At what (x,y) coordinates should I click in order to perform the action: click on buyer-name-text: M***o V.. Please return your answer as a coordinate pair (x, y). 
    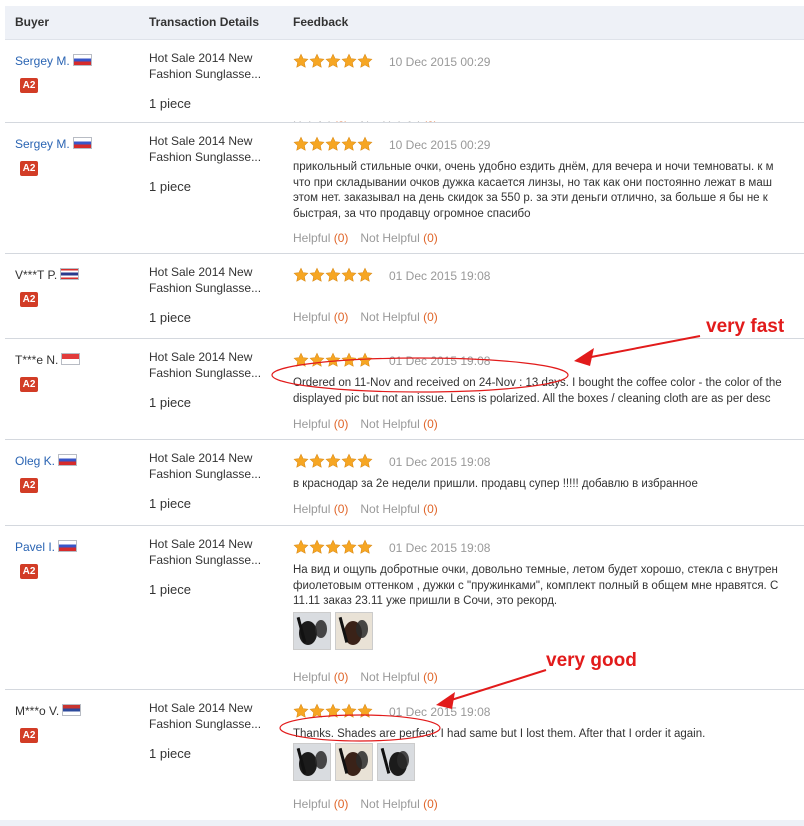
    Looking at the image, I should click on (37, 711).